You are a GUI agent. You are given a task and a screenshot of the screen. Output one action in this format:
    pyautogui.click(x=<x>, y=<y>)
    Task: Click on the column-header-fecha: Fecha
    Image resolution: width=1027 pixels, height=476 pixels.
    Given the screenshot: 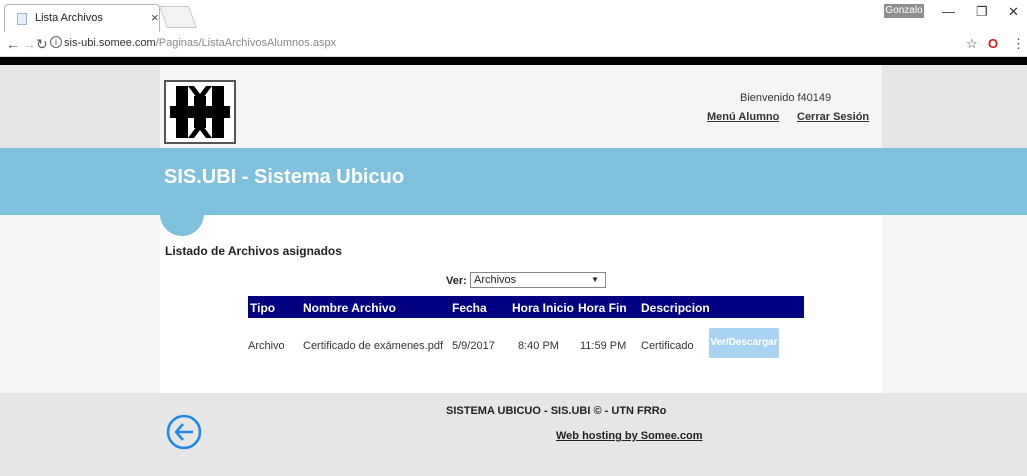 What is the action you would take?
    pyautogui.click(x=469, y=308)
    